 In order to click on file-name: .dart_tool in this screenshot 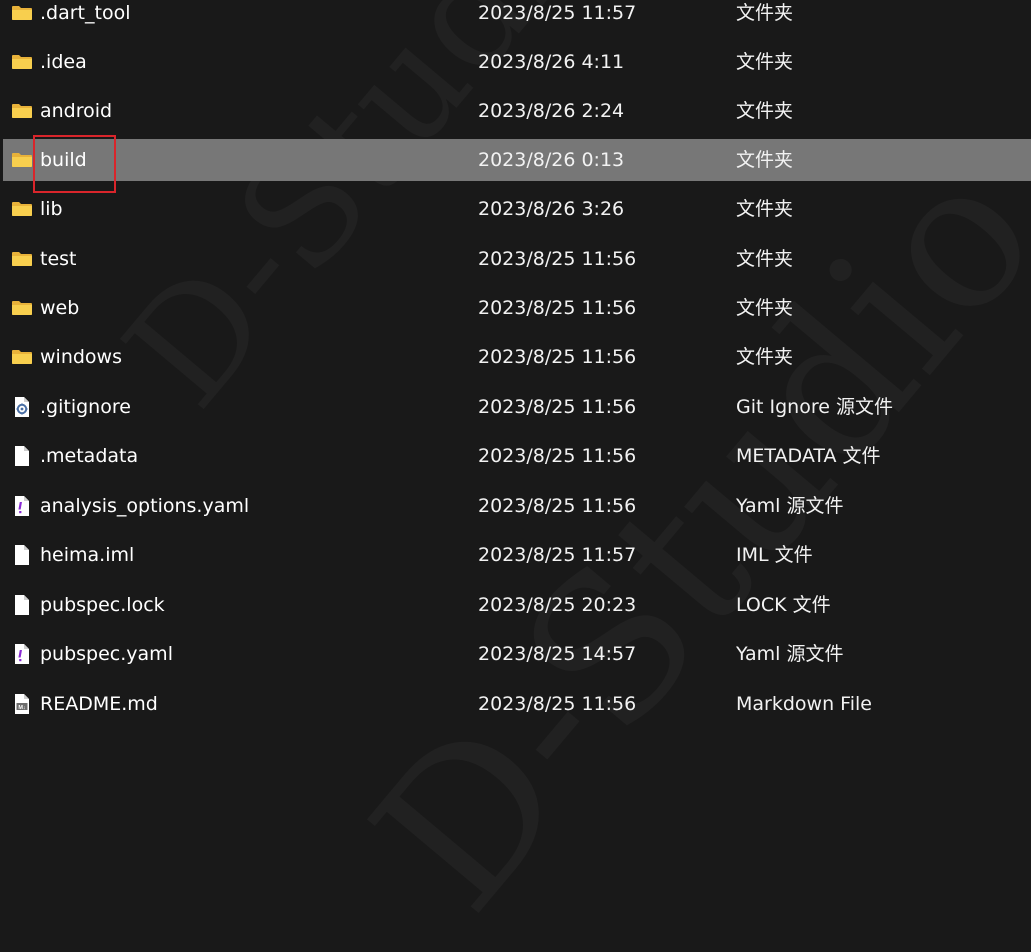, I will do `click(85, 13)`.